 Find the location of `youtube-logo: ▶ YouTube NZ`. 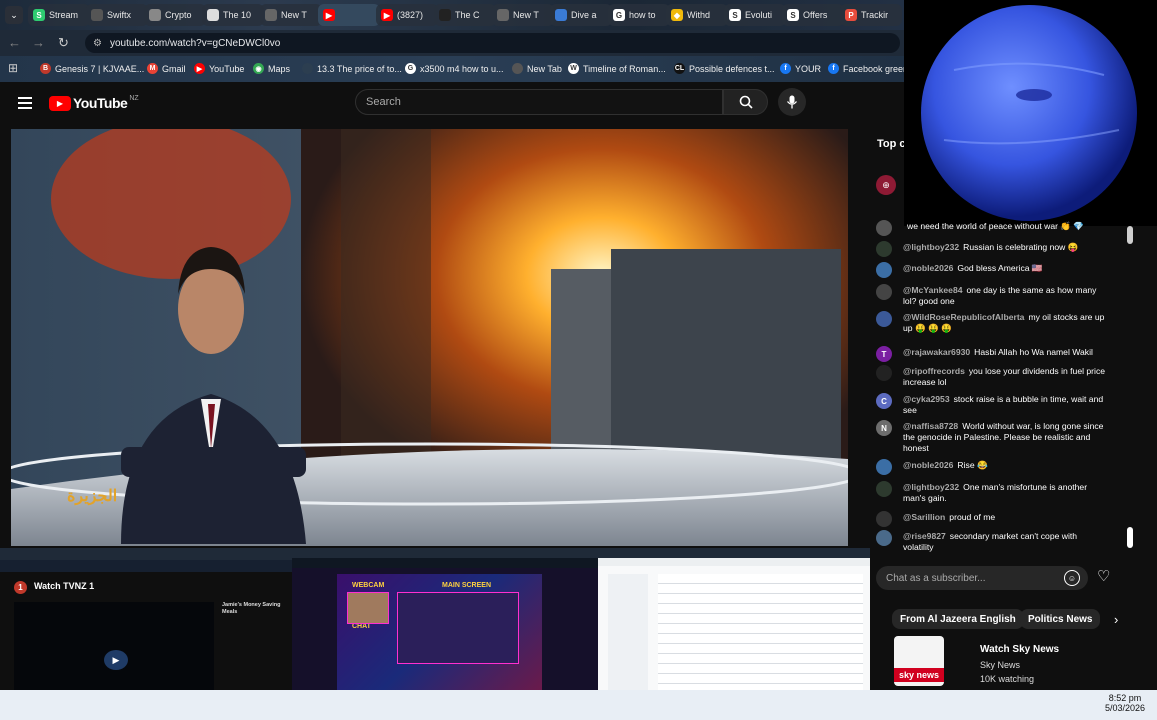

youtube-logo: ▶ YouTube NZ is located at coordinates (94, 103).